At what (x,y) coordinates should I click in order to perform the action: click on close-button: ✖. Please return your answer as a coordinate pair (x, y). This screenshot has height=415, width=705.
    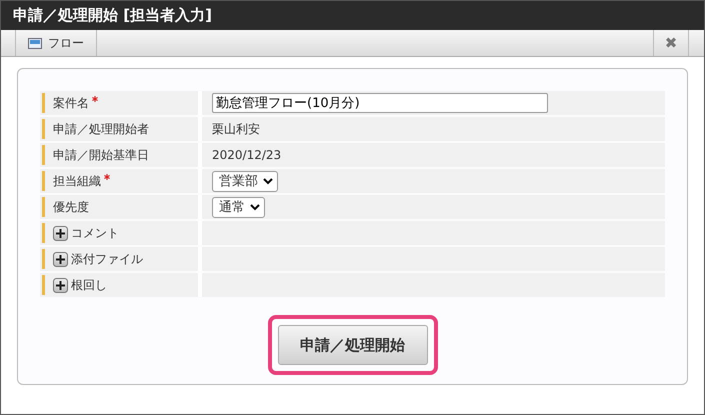
    Looking at the image, I should click on (671, 43).